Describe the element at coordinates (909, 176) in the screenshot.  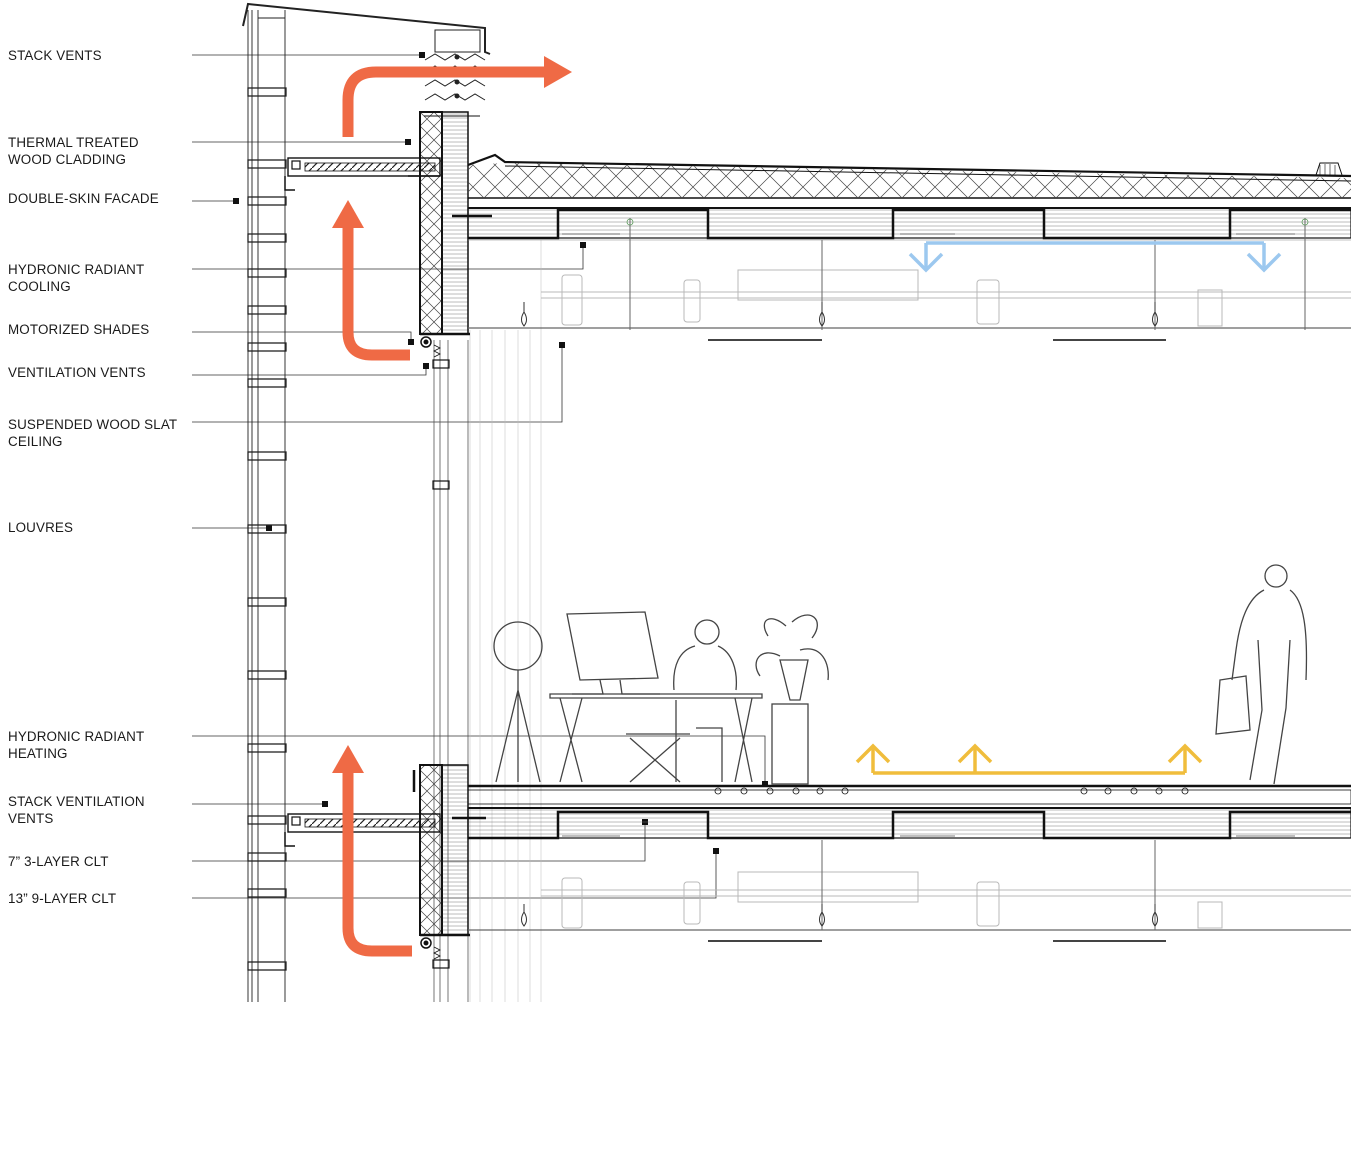
I see `roof` at that location.